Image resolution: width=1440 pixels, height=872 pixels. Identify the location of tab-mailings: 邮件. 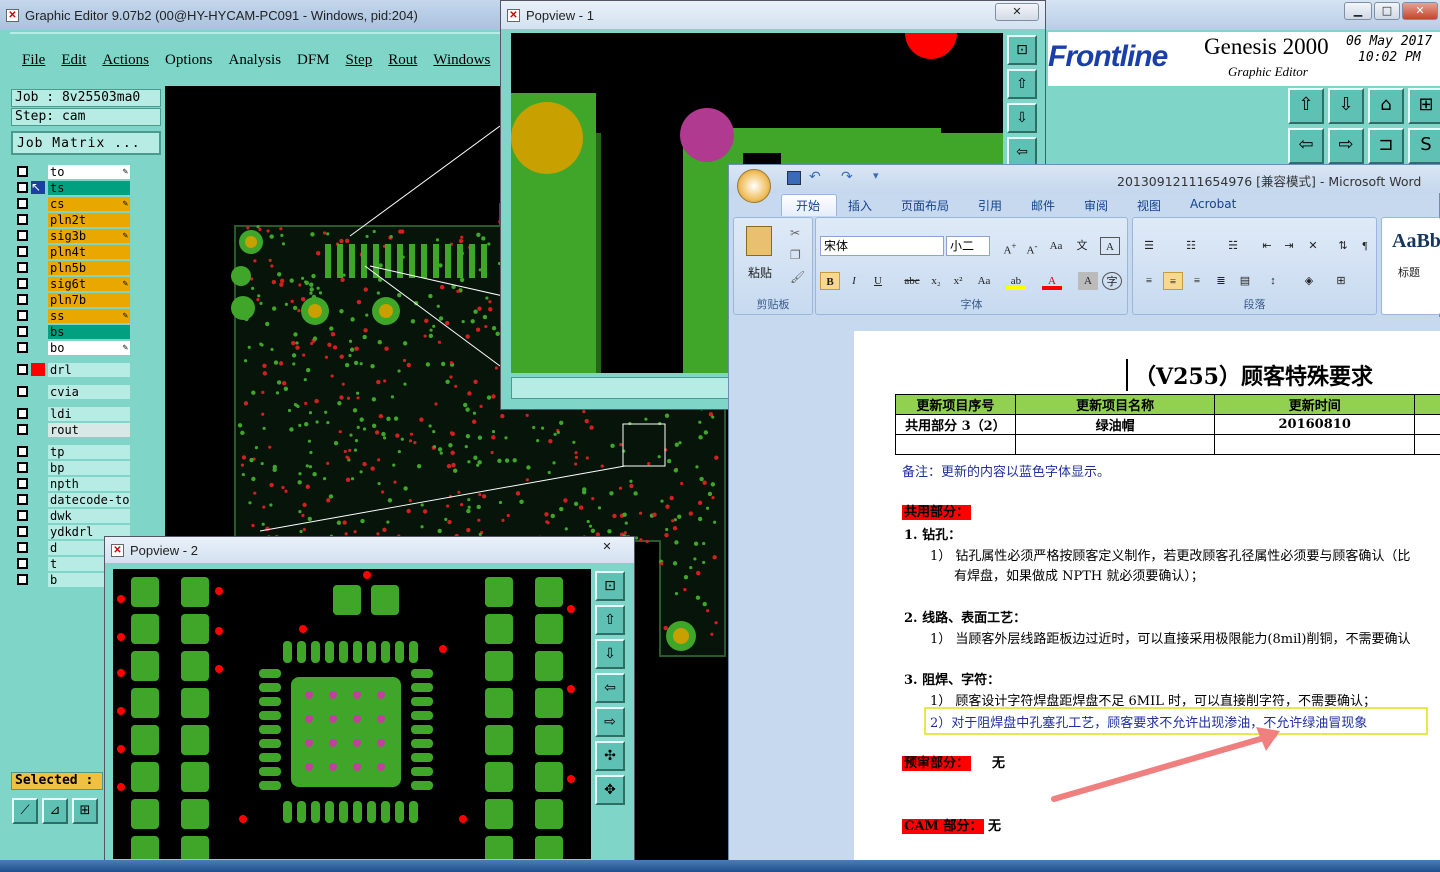
(1043, 205).